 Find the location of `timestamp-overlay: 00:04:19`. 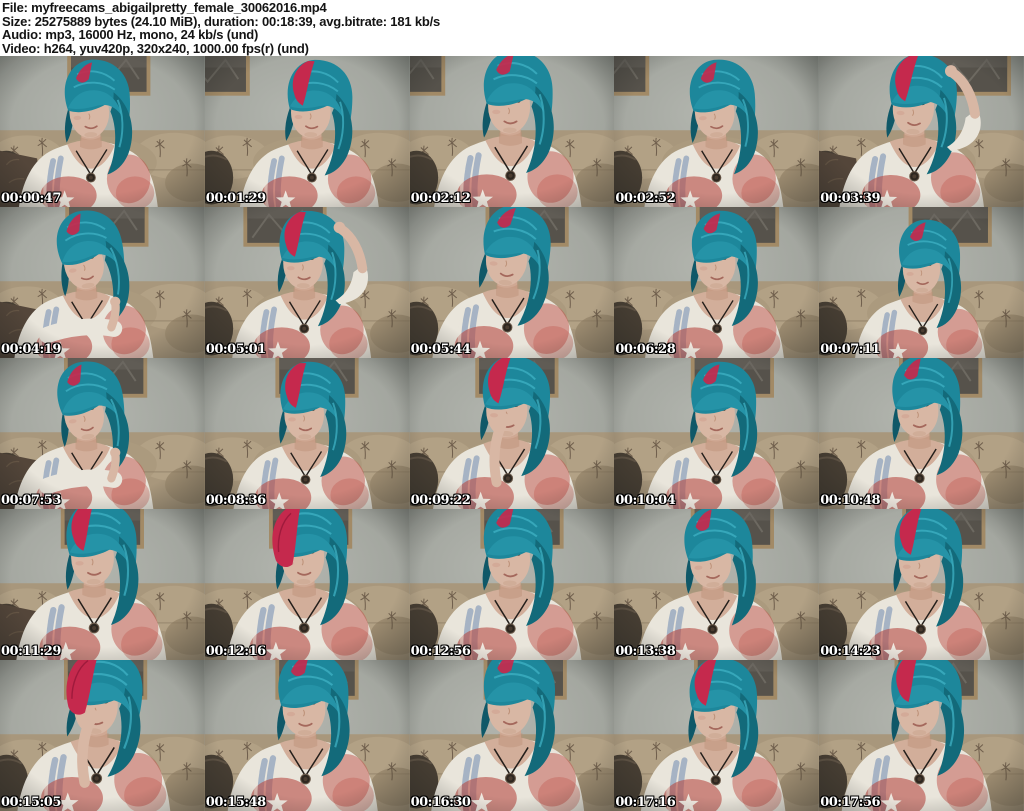

timestamp-overlay: 00:04:19 is located at coordinates (31, 349).